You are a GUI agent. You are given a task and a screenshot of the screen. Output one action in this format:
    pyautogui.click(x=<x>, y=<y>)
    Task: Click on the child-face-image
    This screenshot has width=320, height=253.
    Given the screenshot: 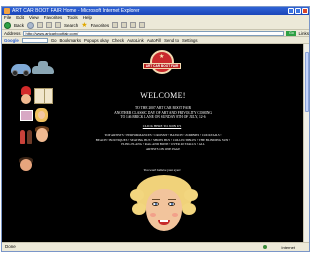 What is the action you would take?
    pyautogui.click(x=42, y=135)
    